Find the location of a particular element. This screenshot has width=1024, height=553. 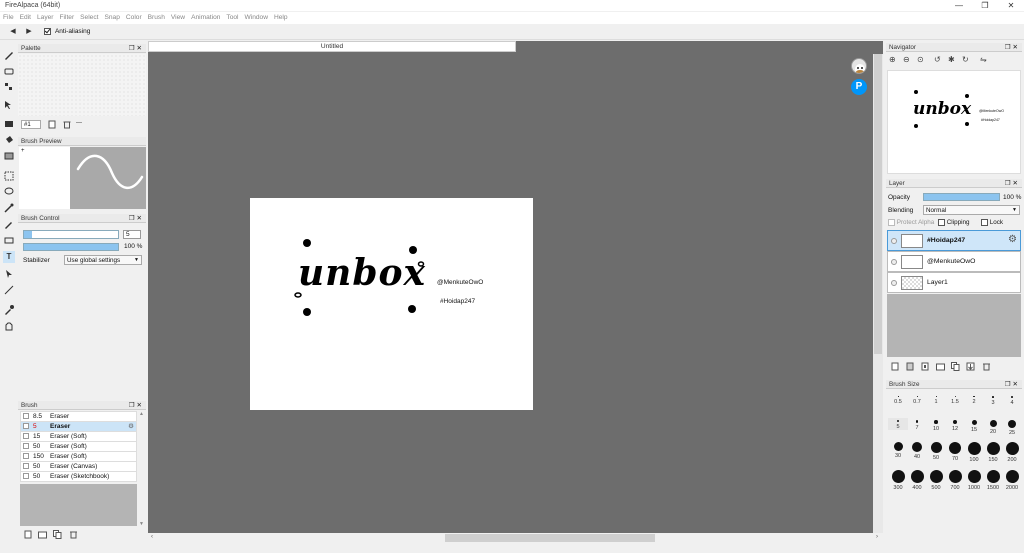

vertical-scrollbar is located at coordinates (878, 293).